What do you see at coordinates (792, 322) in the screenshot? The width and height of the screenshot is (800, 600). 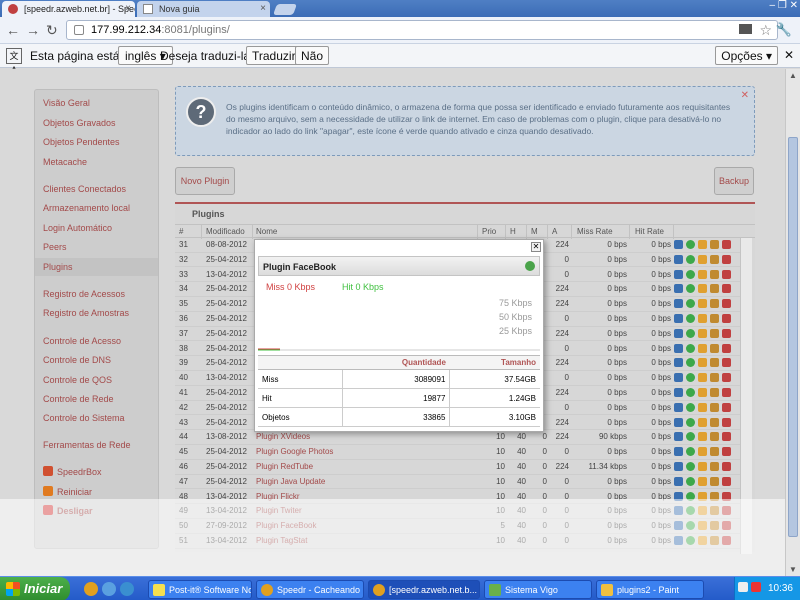 I see `page-scrollbar: ▲ ▼` at bounding box center [792, 322].